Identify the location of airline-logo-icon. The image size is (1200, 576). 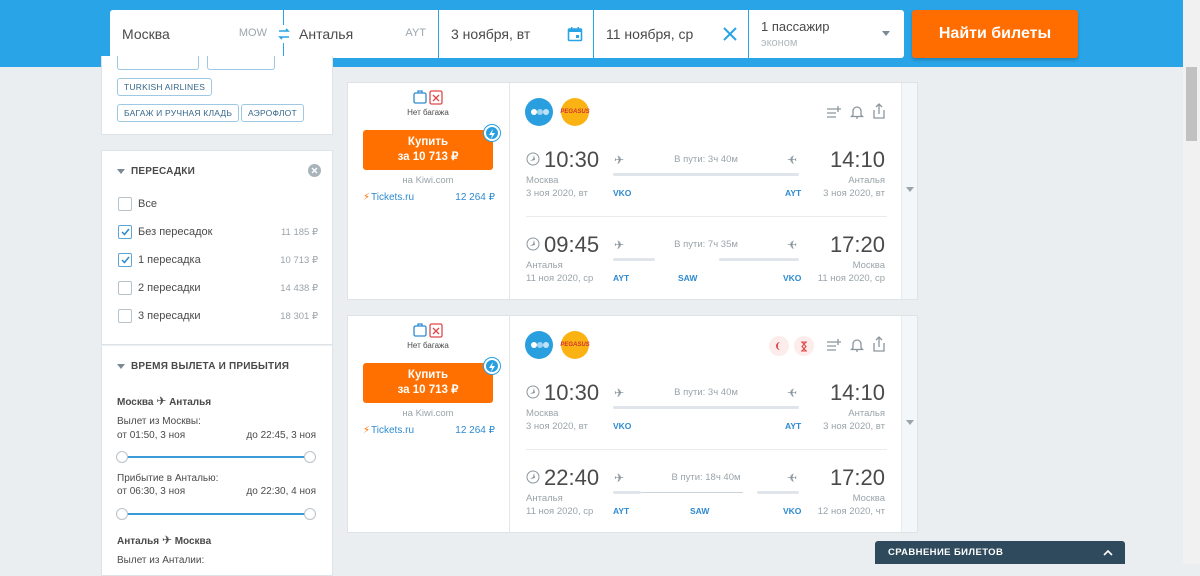
(539, 345).